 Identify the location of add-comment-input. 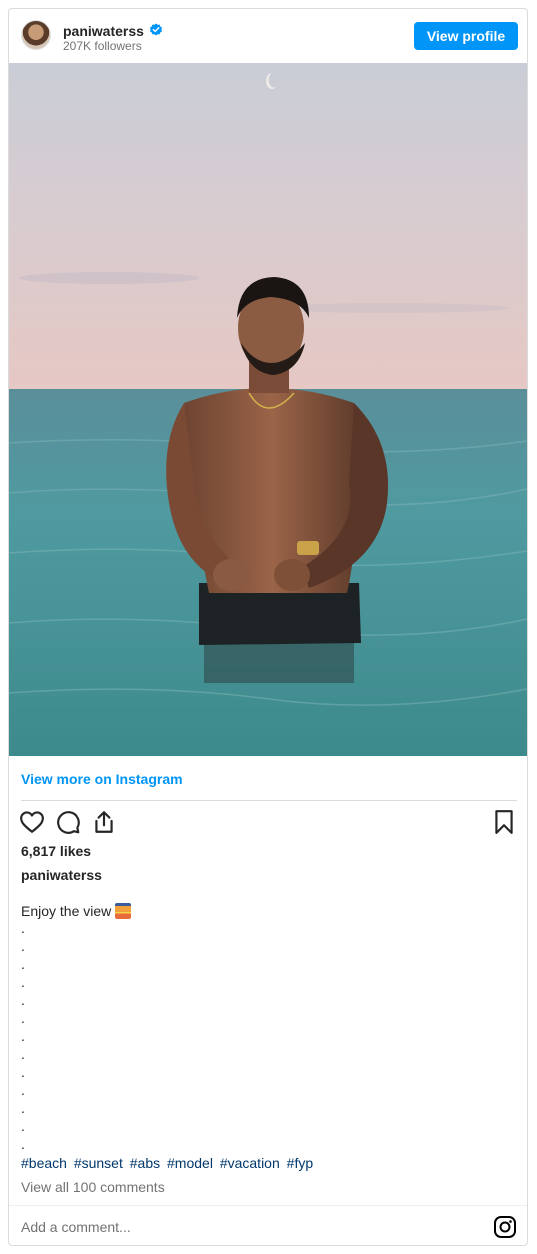
(241, 1227).